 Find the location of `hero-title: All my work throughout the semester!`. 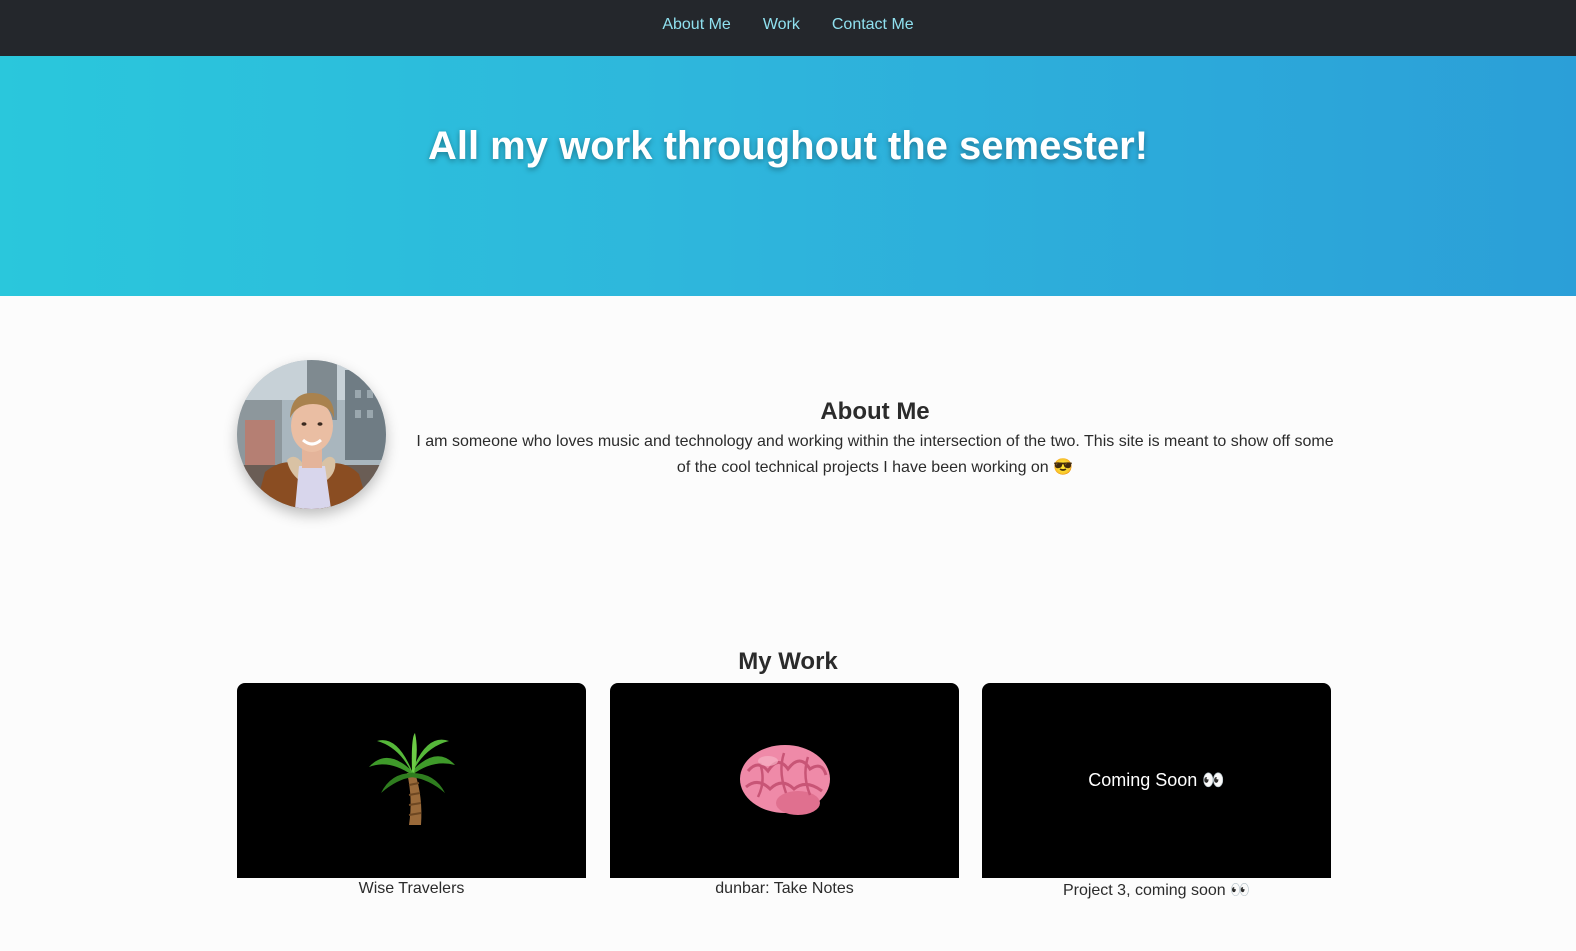

hero-title: All my work throughout the semester! is located at coordinates (788, 146).